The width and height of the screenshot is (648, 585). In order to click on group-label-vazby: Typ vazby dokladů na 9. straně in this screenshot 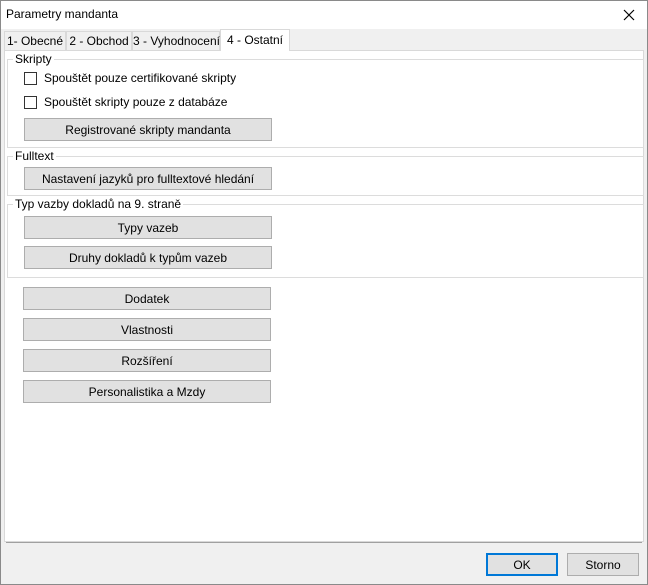, I will do `click(98, 204)`.